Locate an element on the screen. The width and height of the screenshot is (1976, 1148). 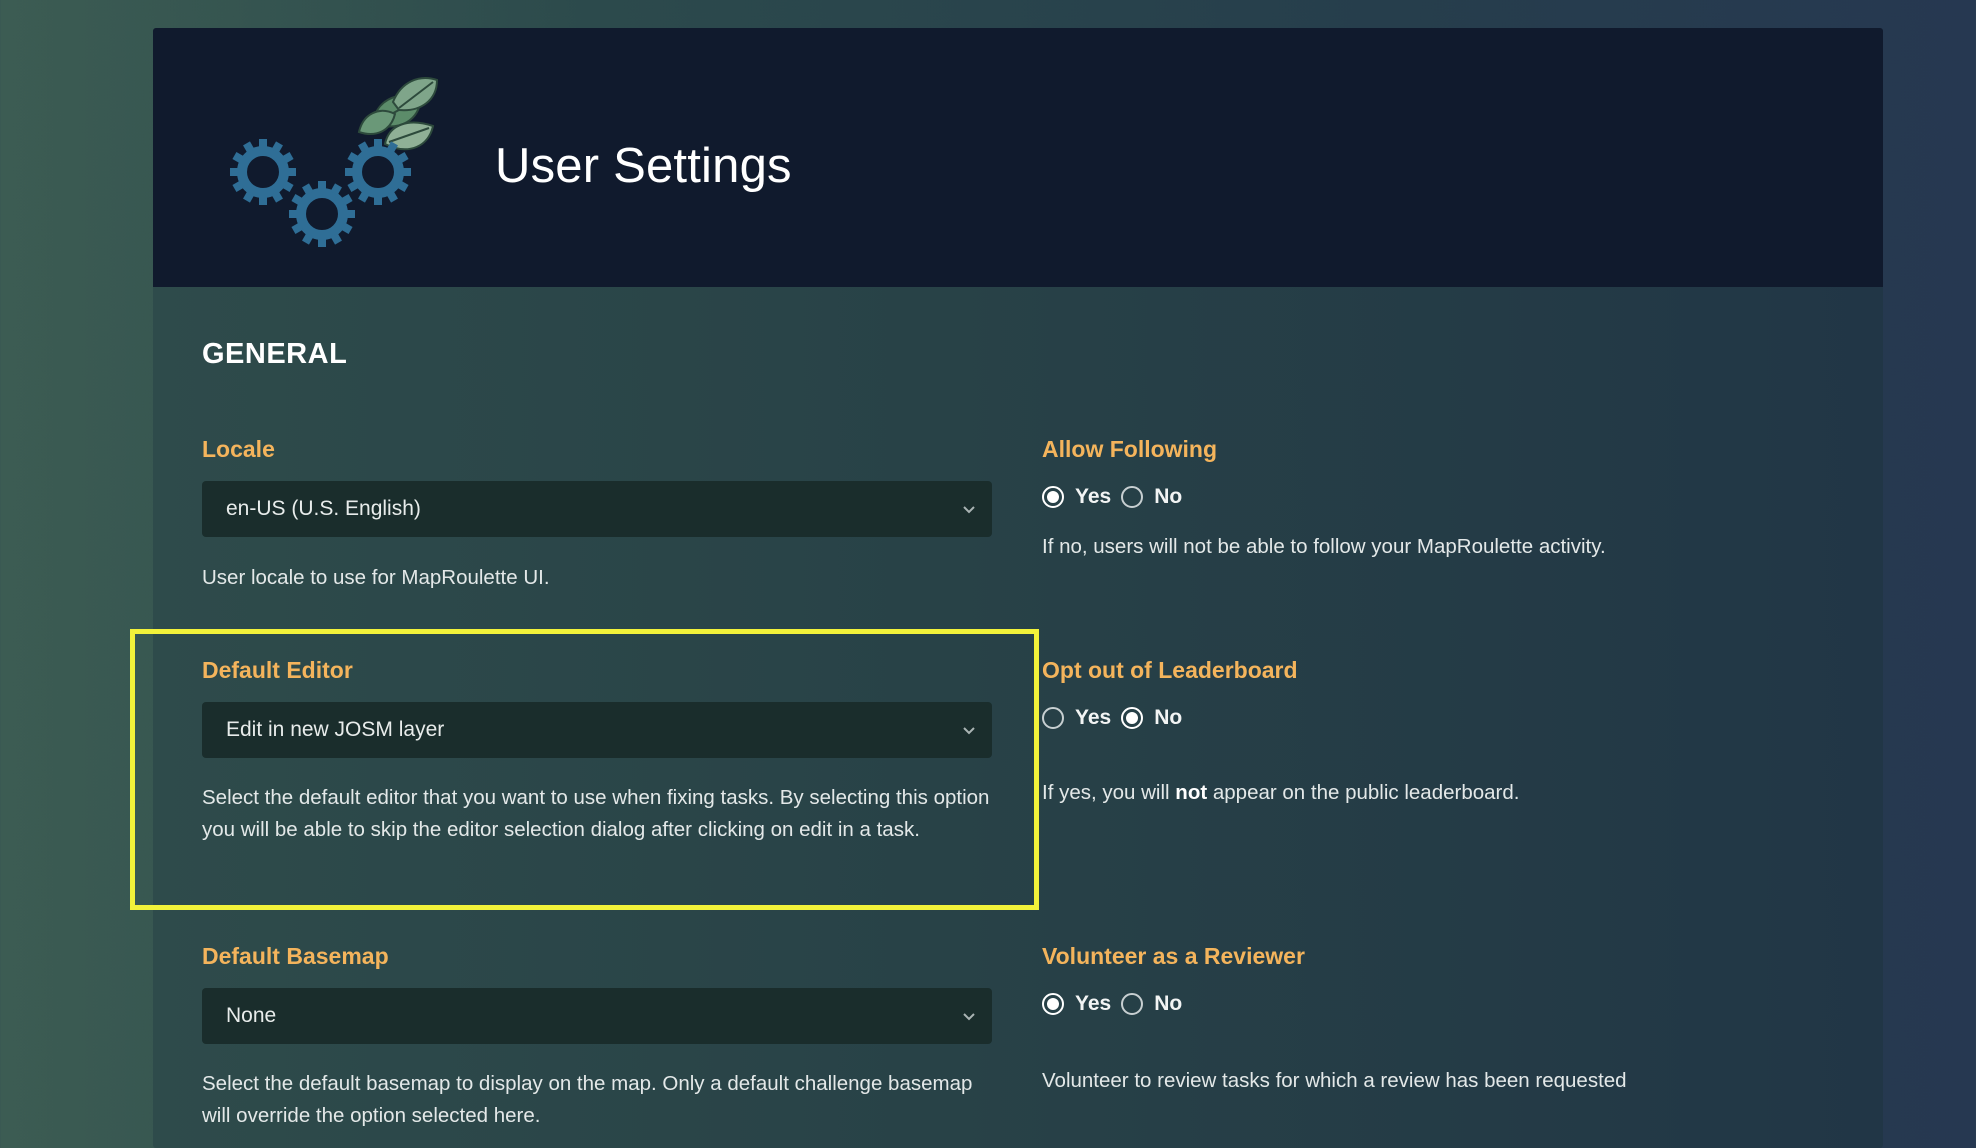
reviewer-yes-option: Yes is located at coordinates (1076, 1004).